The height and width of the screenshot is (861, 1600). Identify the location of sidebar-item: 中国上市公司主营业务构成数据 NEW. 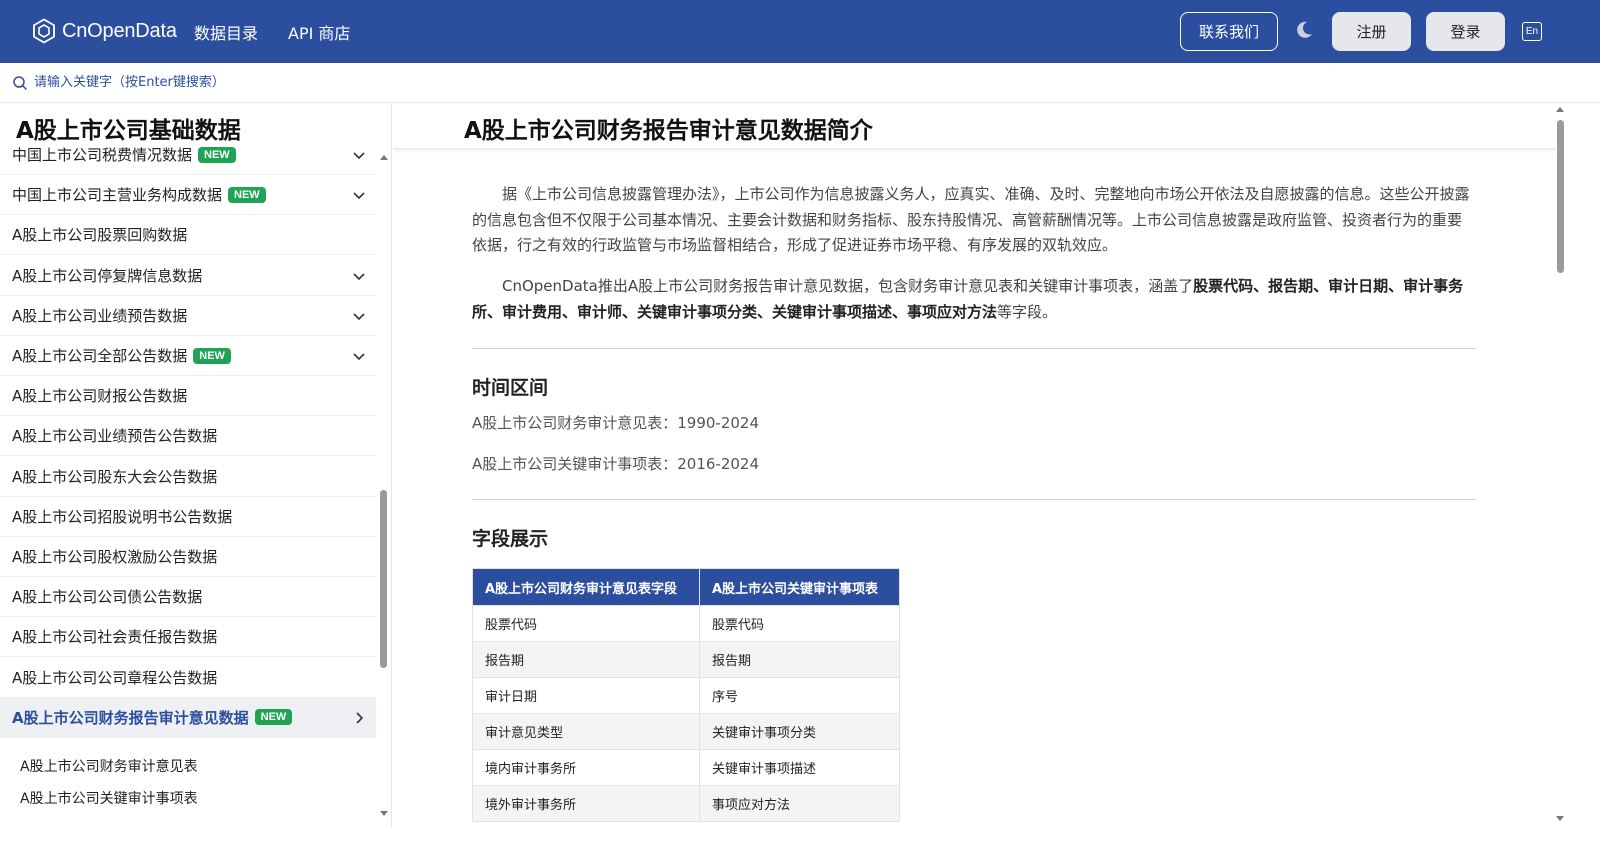
(188, 195).